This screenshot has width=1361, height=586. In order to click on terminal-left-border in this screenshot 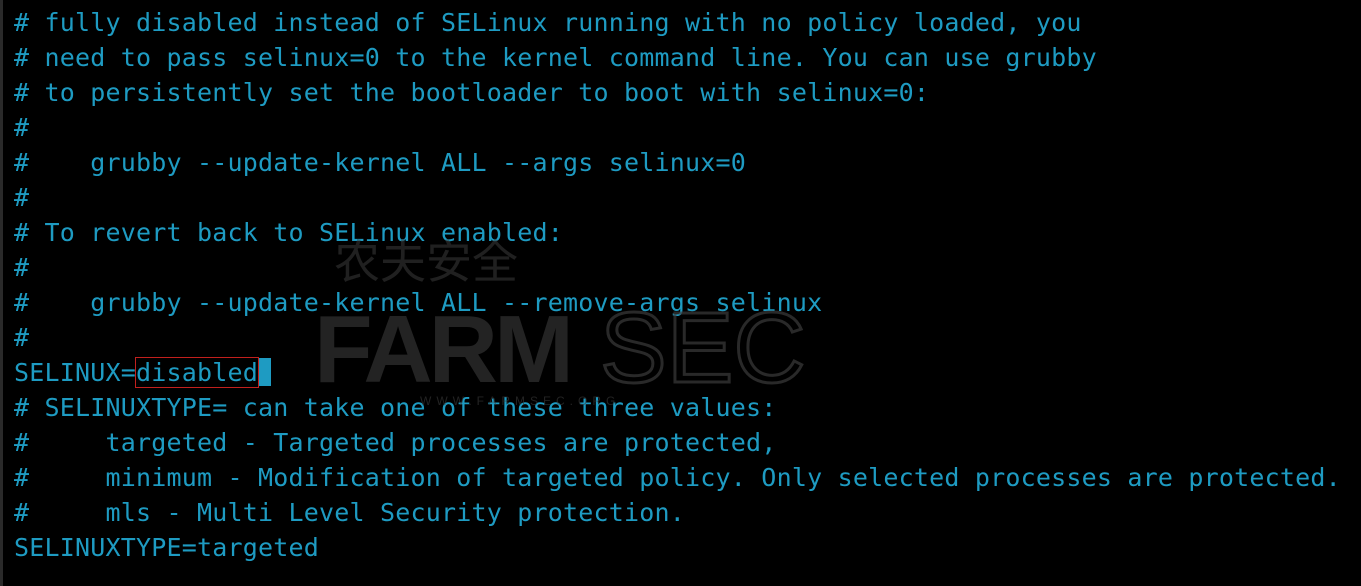, I will do `click(1, 293)`.